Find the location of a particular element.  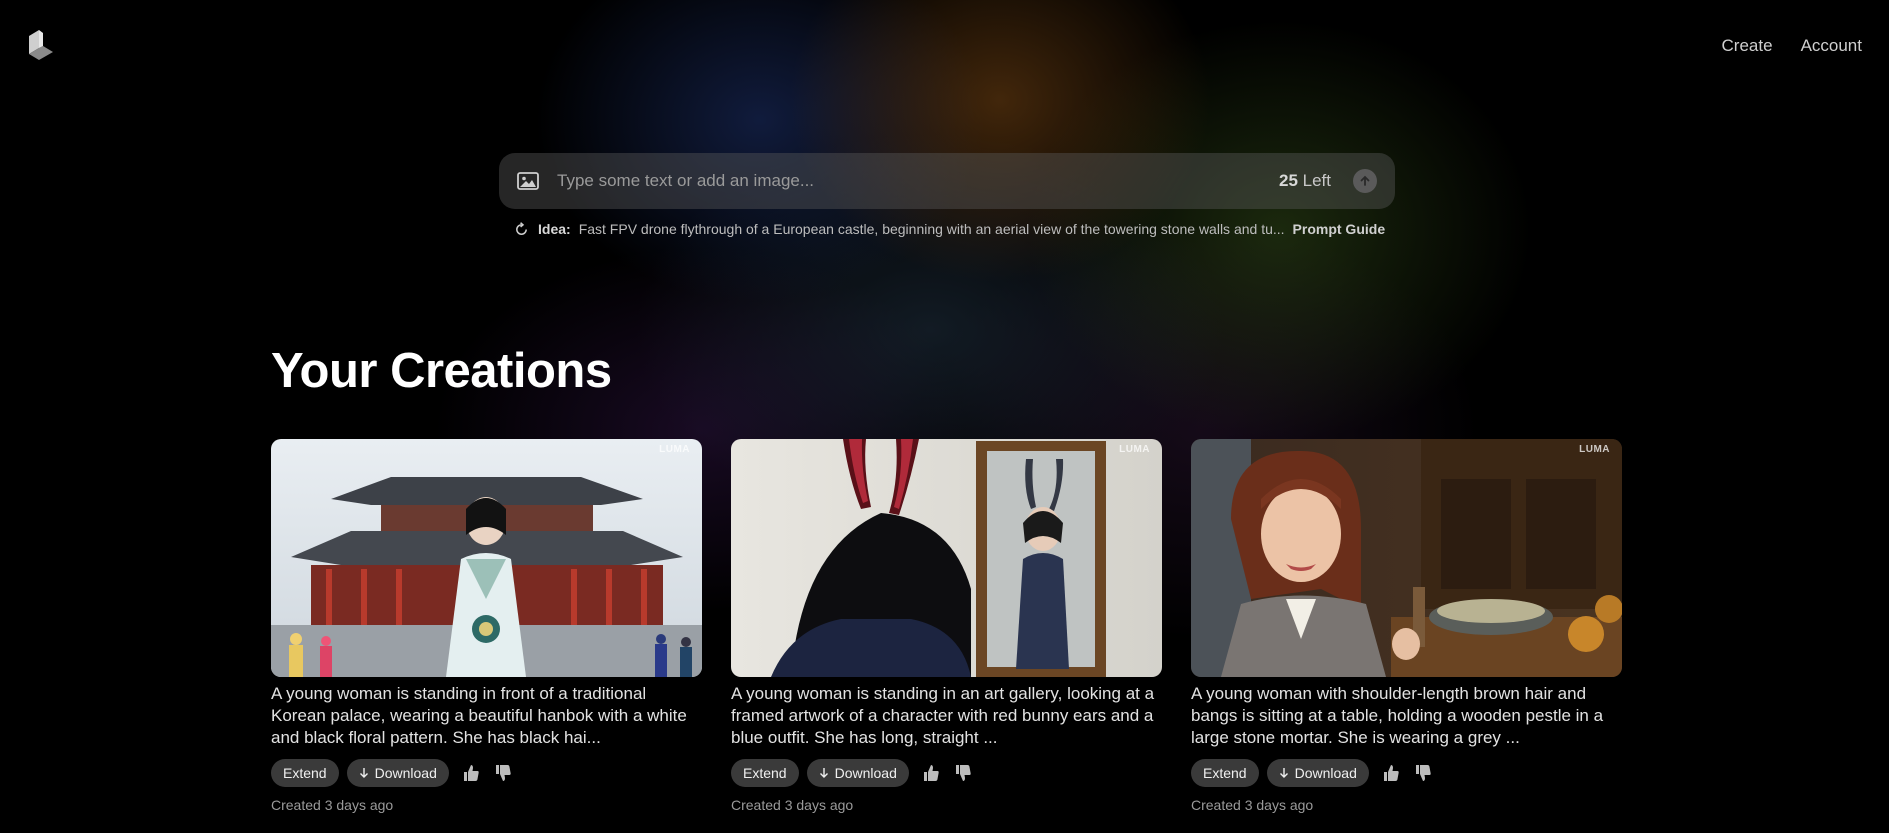

nav-create-link: Create is located at coordinates (1747, 46).